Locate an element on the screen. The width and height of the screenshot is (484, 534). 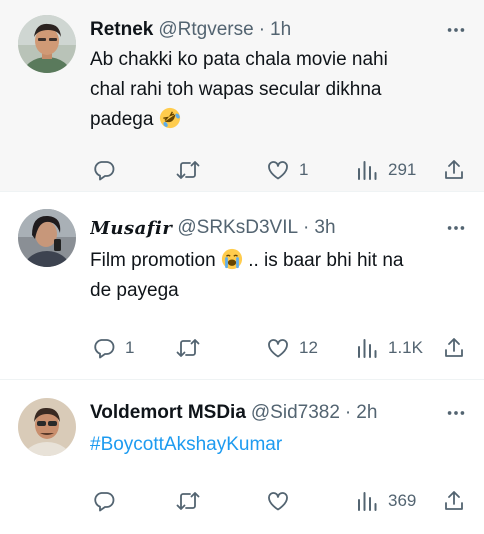
tweet-text: #BoycottAkshayKumar is located at coordinates (279, 445).